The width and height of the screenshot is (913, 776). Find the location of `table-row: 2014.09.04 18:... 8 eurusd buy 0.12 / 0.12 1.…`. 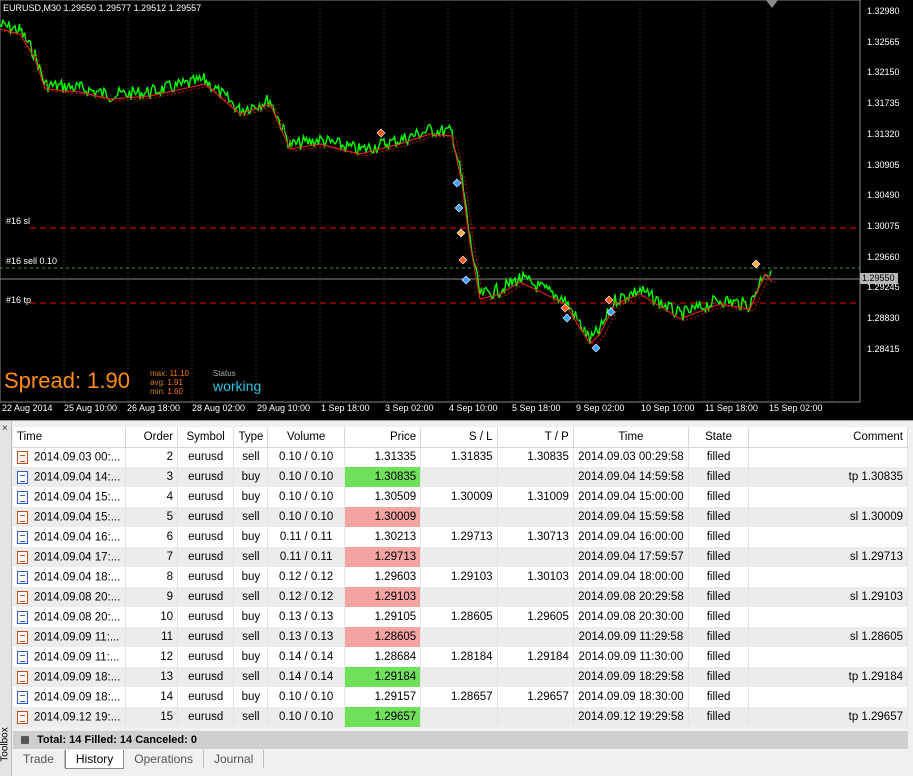

table-row: 2014.09.04 18:... 8 eurusd buy 0.12 / 0.12 1.… is located at coordinates (460, 577).